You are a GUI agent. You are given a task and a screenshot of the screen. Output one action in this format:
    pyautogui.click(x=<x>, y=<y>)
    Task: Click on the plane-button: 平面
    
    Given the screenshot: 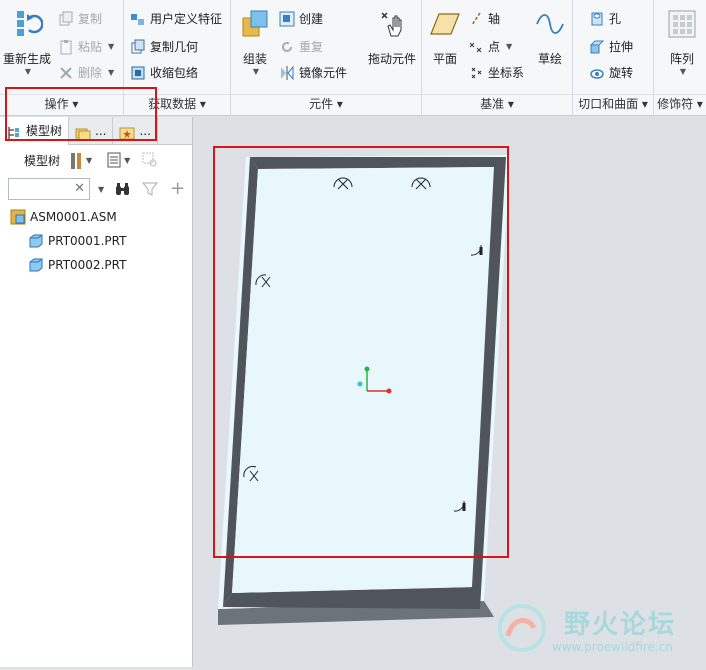 What is the action you would take?
    pyautogui.click(x=445, y=37)
    